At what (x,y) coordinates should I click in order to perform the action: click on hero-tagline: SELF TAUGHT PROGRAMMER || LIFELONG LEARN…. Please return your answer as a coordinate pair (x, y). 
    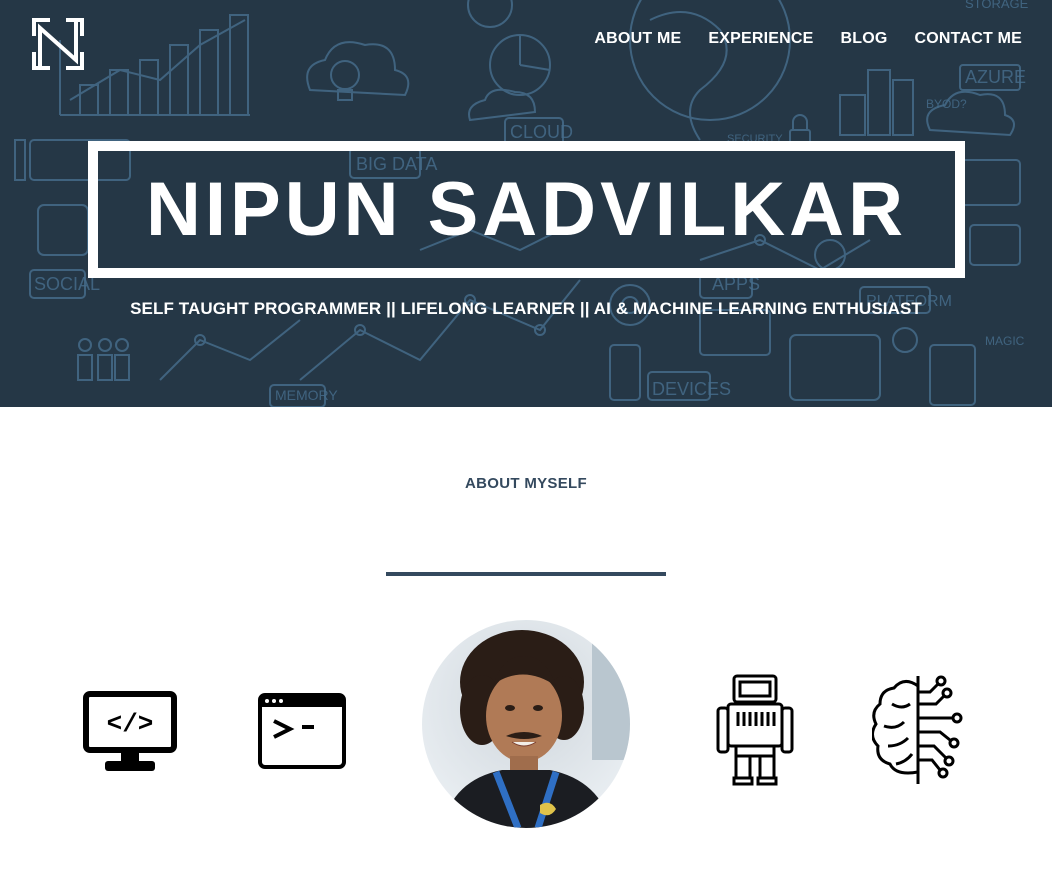
    Looking at the image, I should click on (526, 308).